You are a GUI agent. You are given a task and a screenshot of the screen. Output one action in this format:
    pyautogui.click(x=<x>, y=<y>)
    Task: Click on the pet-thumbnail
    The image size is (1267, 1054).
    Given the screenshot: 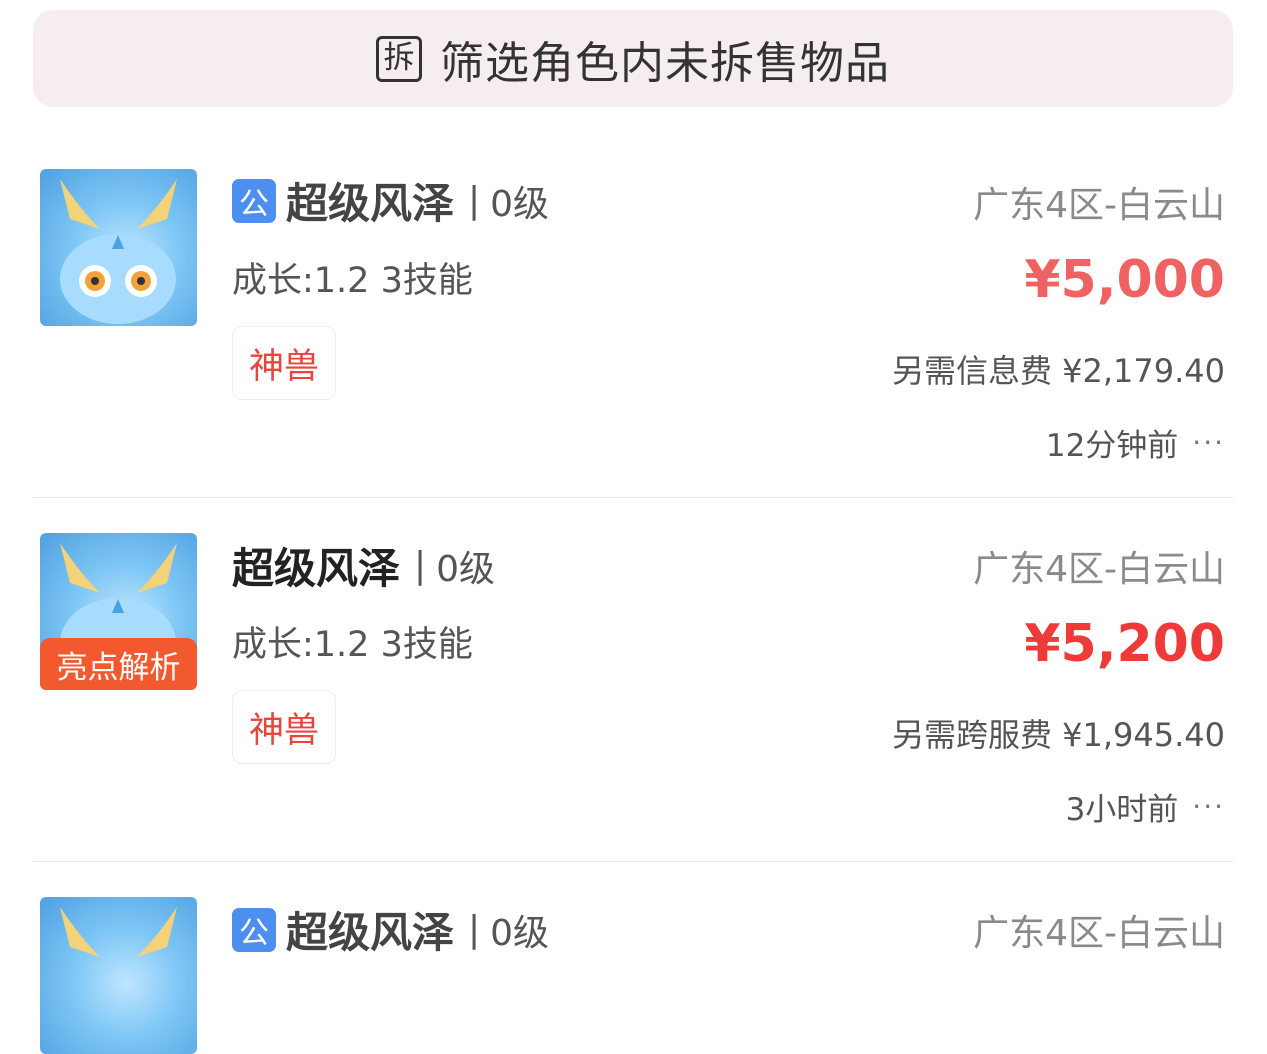 What is the action you would take?
    pyautogui.click(x=118, y=975)
    